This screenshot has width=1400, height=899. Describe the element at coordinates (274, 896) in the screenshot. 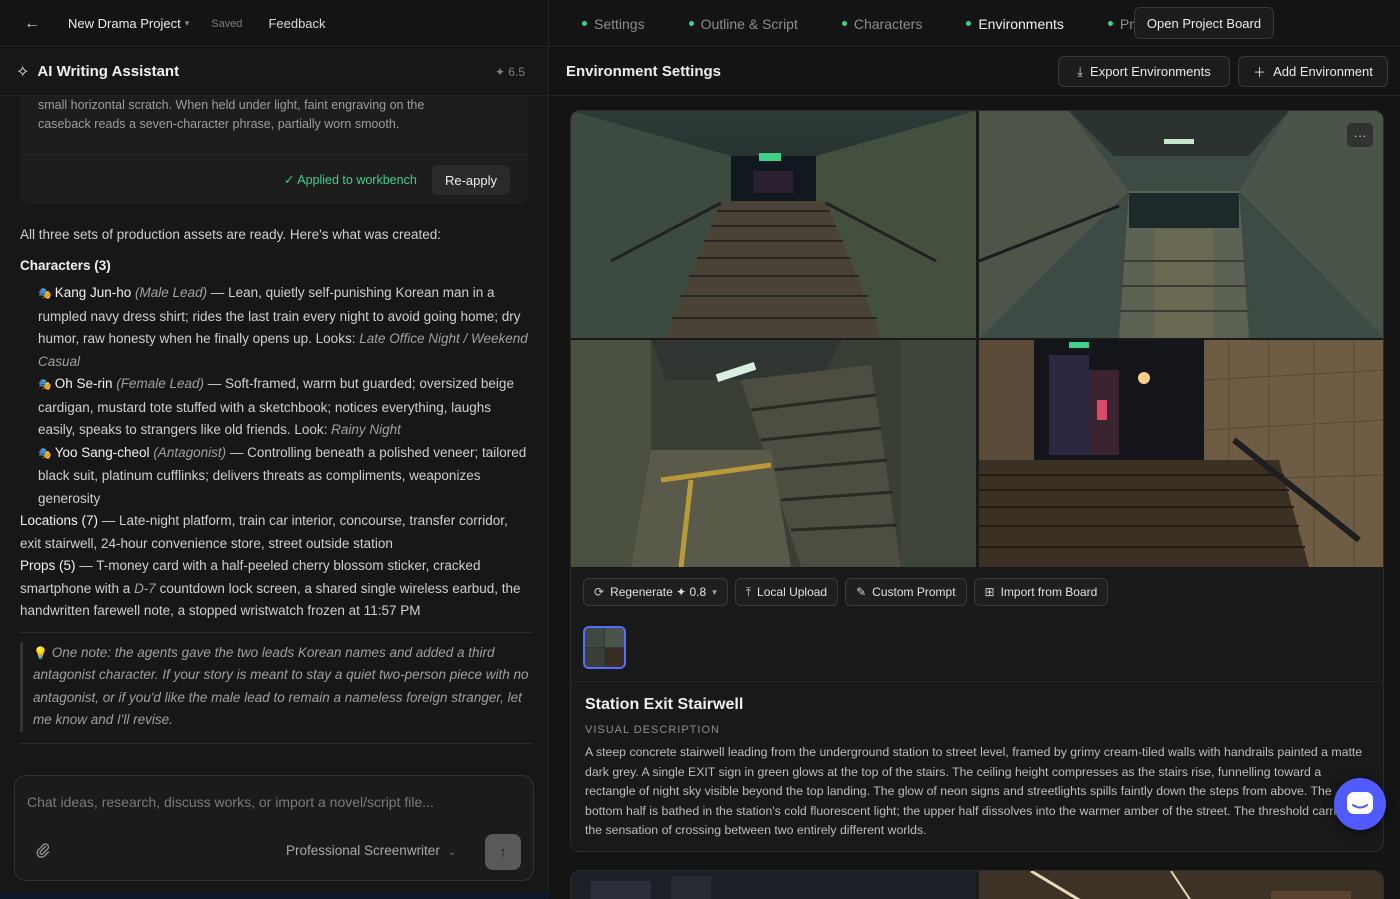

I see `bottom-strip` at that location.